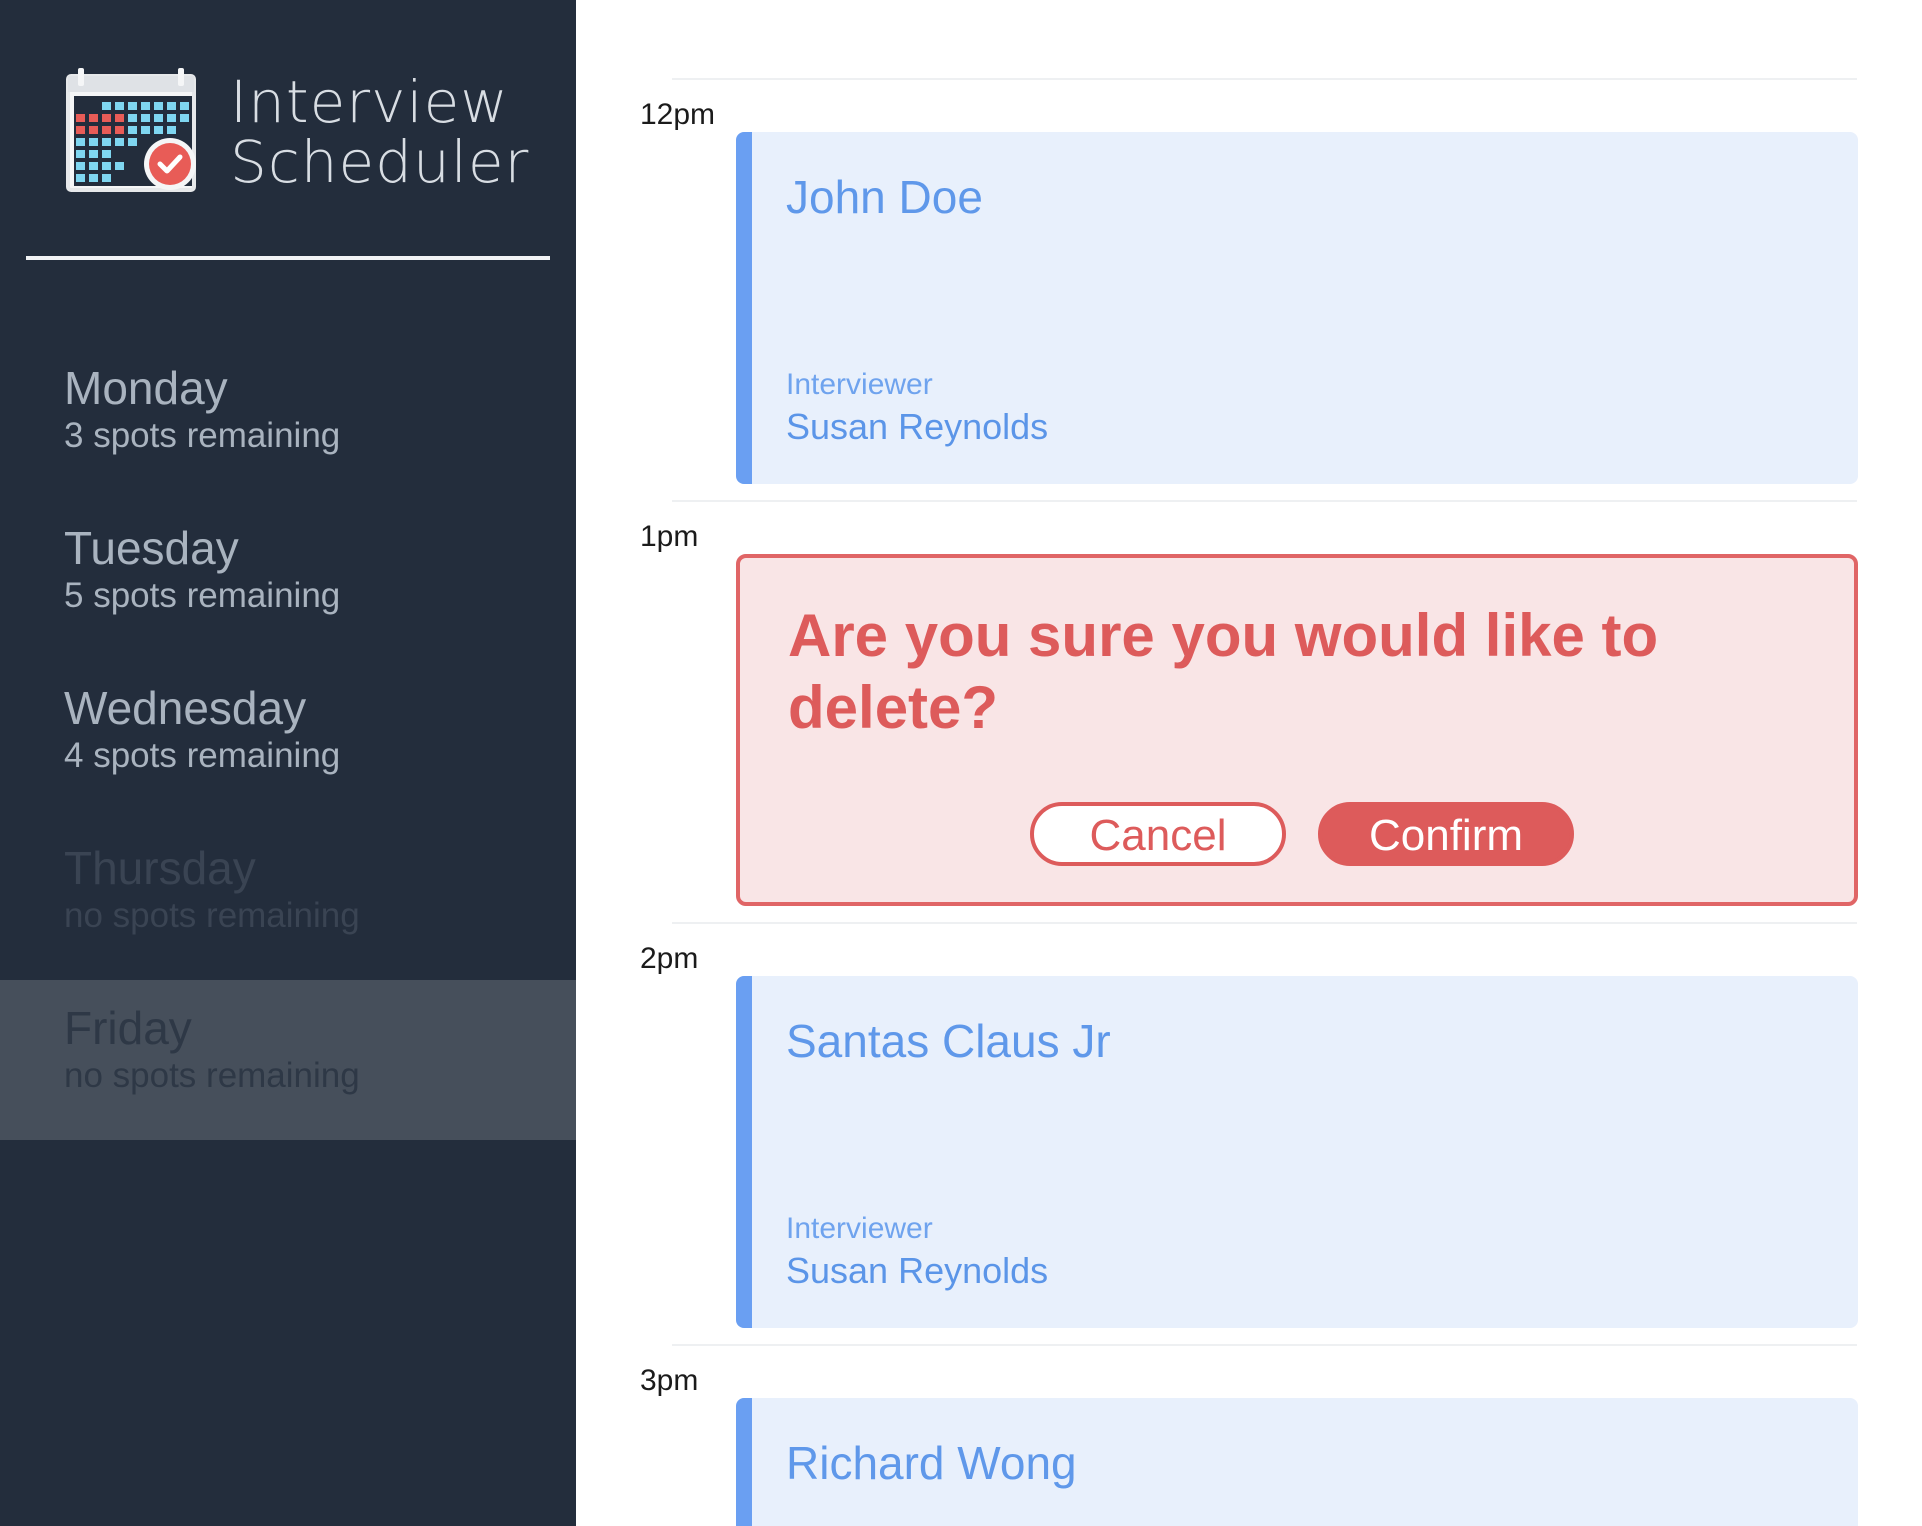 The image size is (1922, 1526). Describe the element at coordinates (1158, 834) in the screenshot. I see `cancel-button: Cancel` at that location.